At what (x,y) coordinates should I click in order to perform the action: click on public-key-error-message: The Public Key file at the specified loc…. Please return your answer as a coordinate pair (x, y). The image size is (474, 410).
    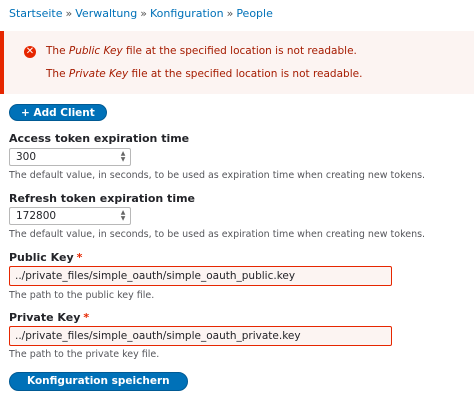
    Looking at the image, I should click on (201, 51).